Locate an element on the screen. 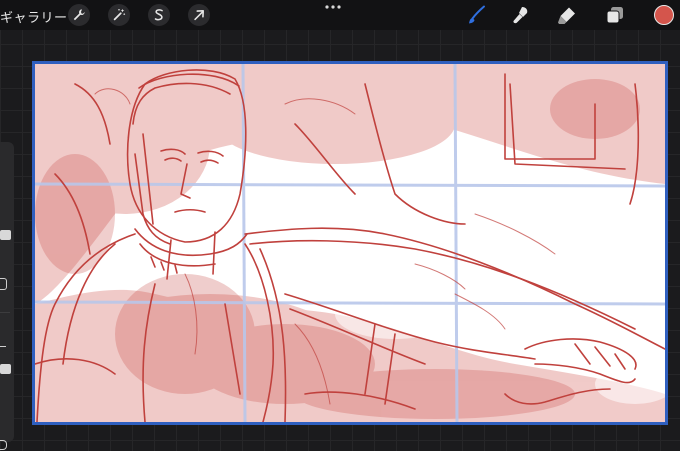  transform-button is located at coordinates (199, 15).